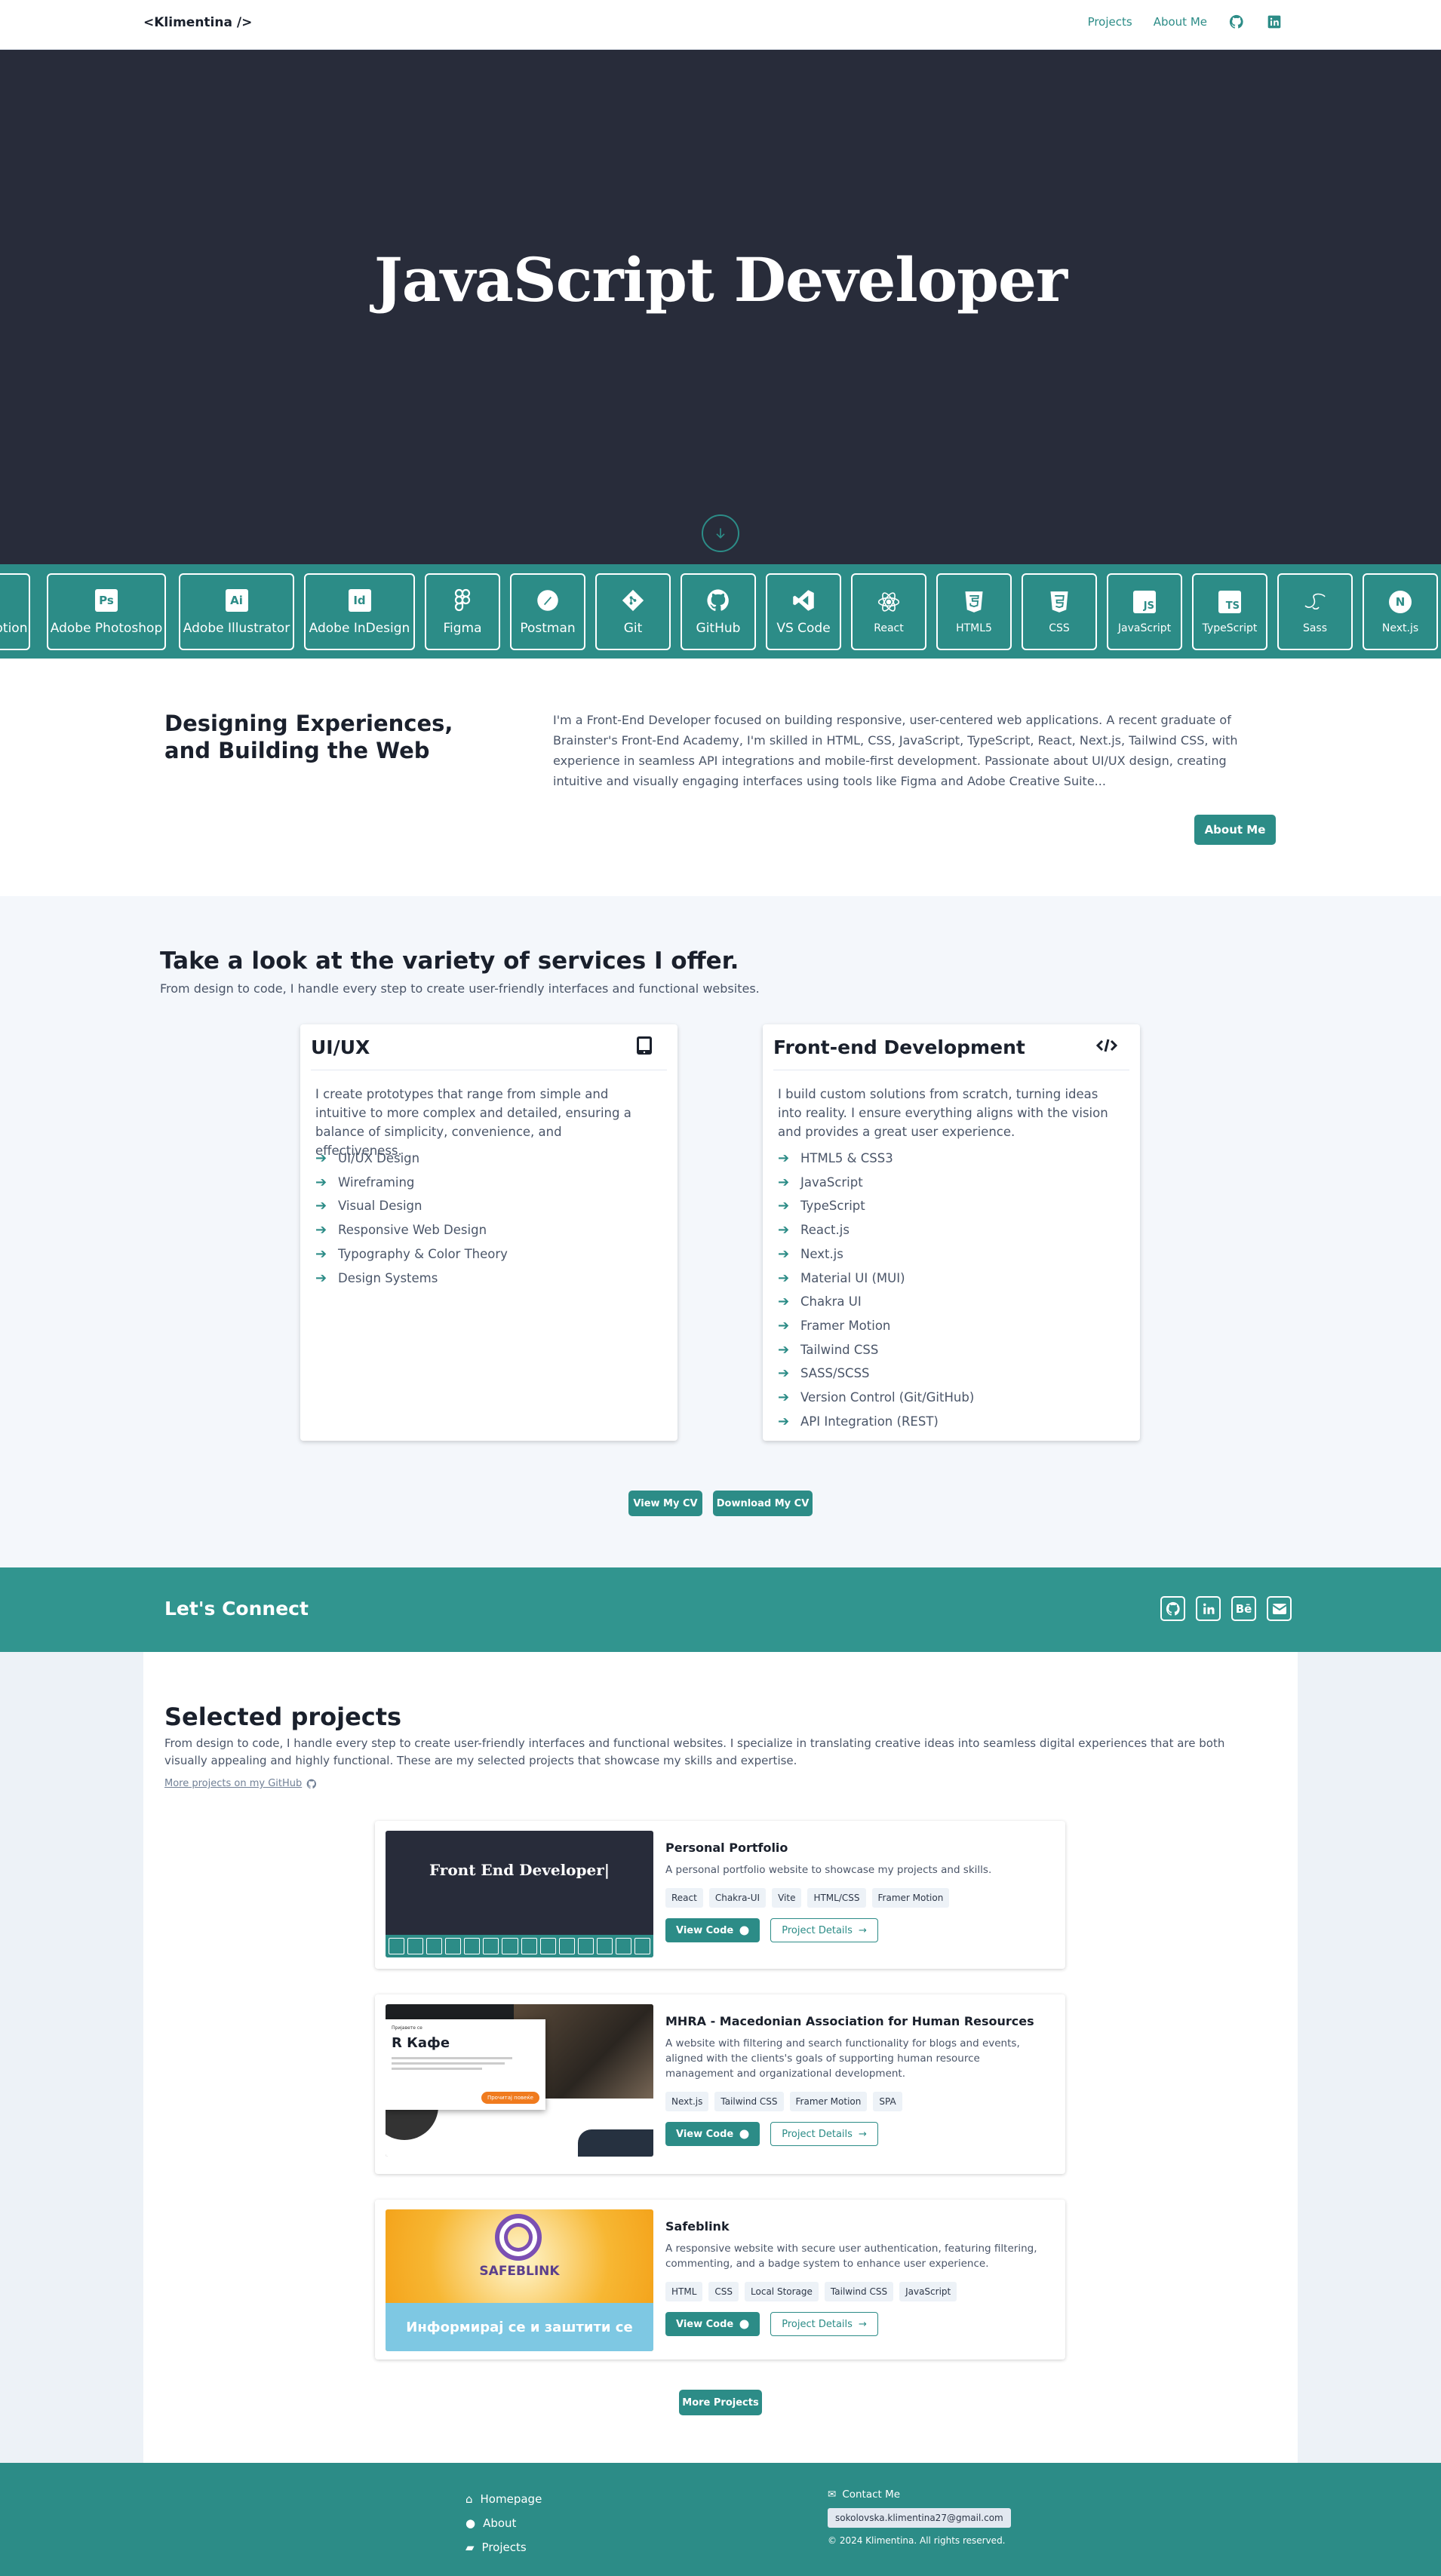 Image resolution: width=1441 pixels, height=2576 pixels. What do you see at coordinates (548, 628) in the screenshot?
I see `tool-label: Postman` at bounding box center [548, 628].